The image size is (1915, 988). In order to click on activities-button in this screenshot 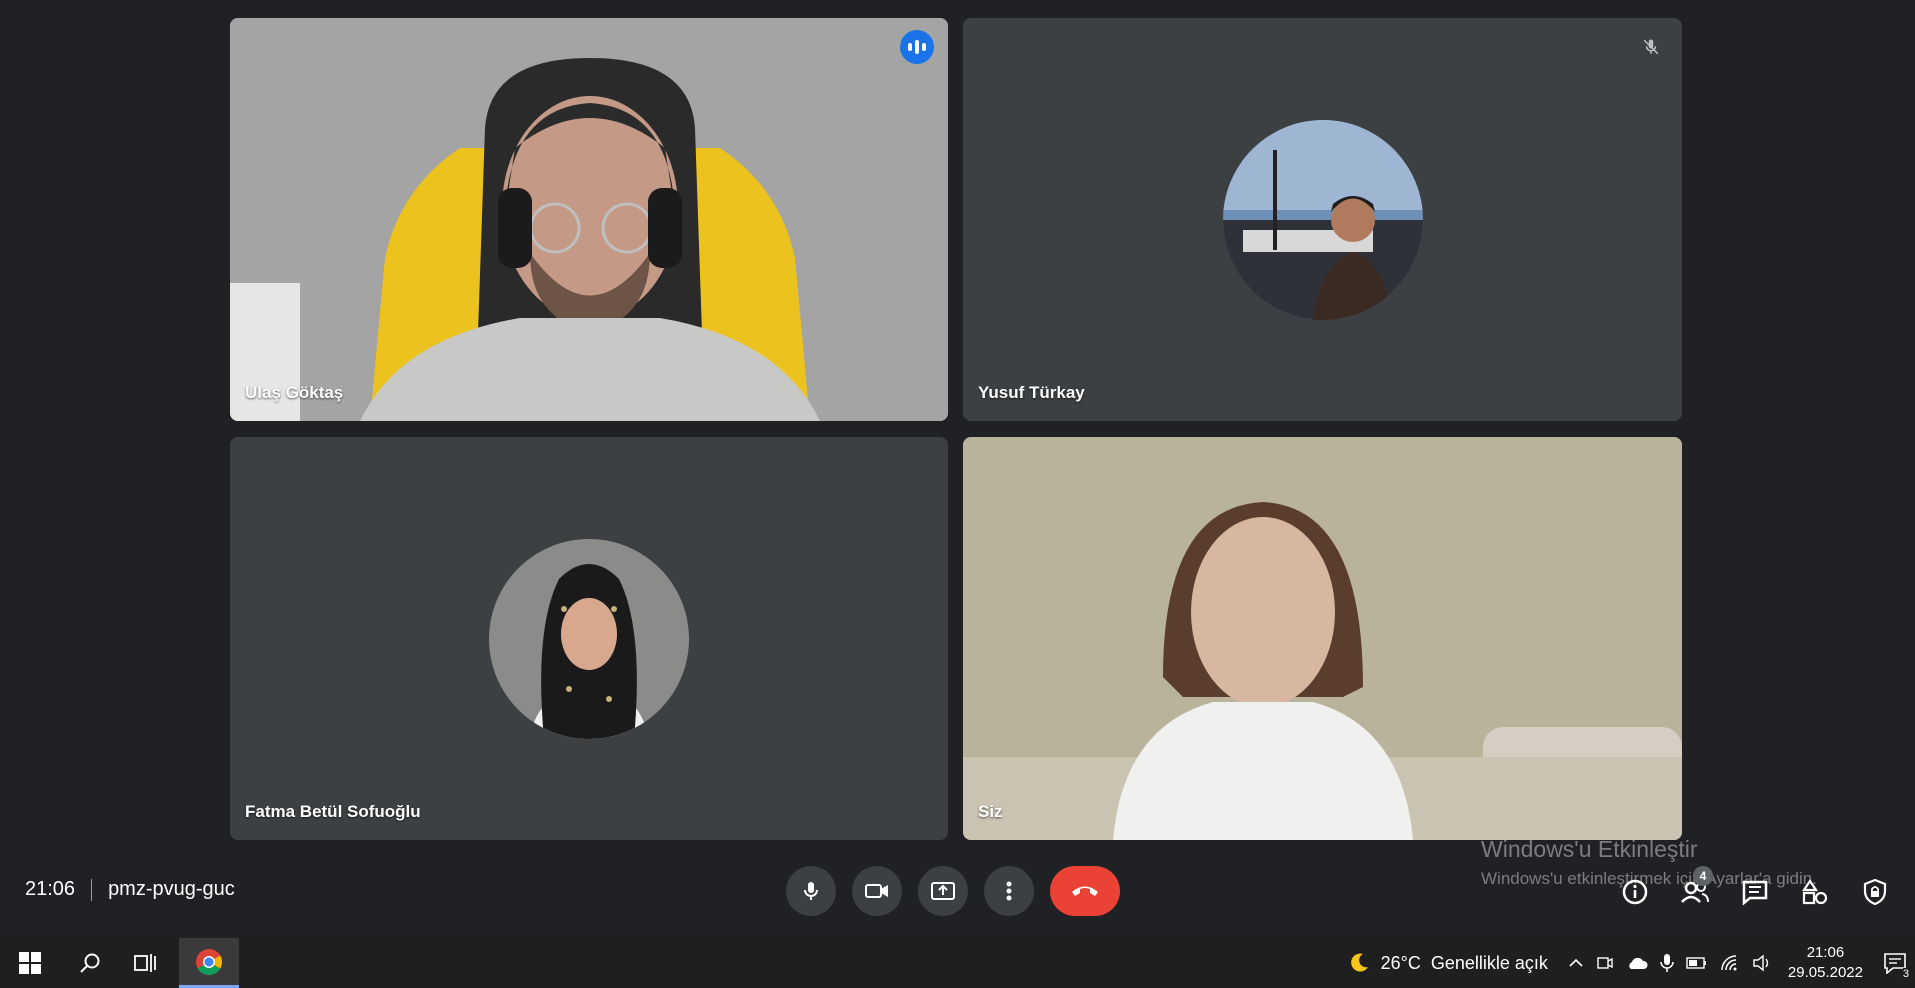, I will do `click(1815, 892)`.